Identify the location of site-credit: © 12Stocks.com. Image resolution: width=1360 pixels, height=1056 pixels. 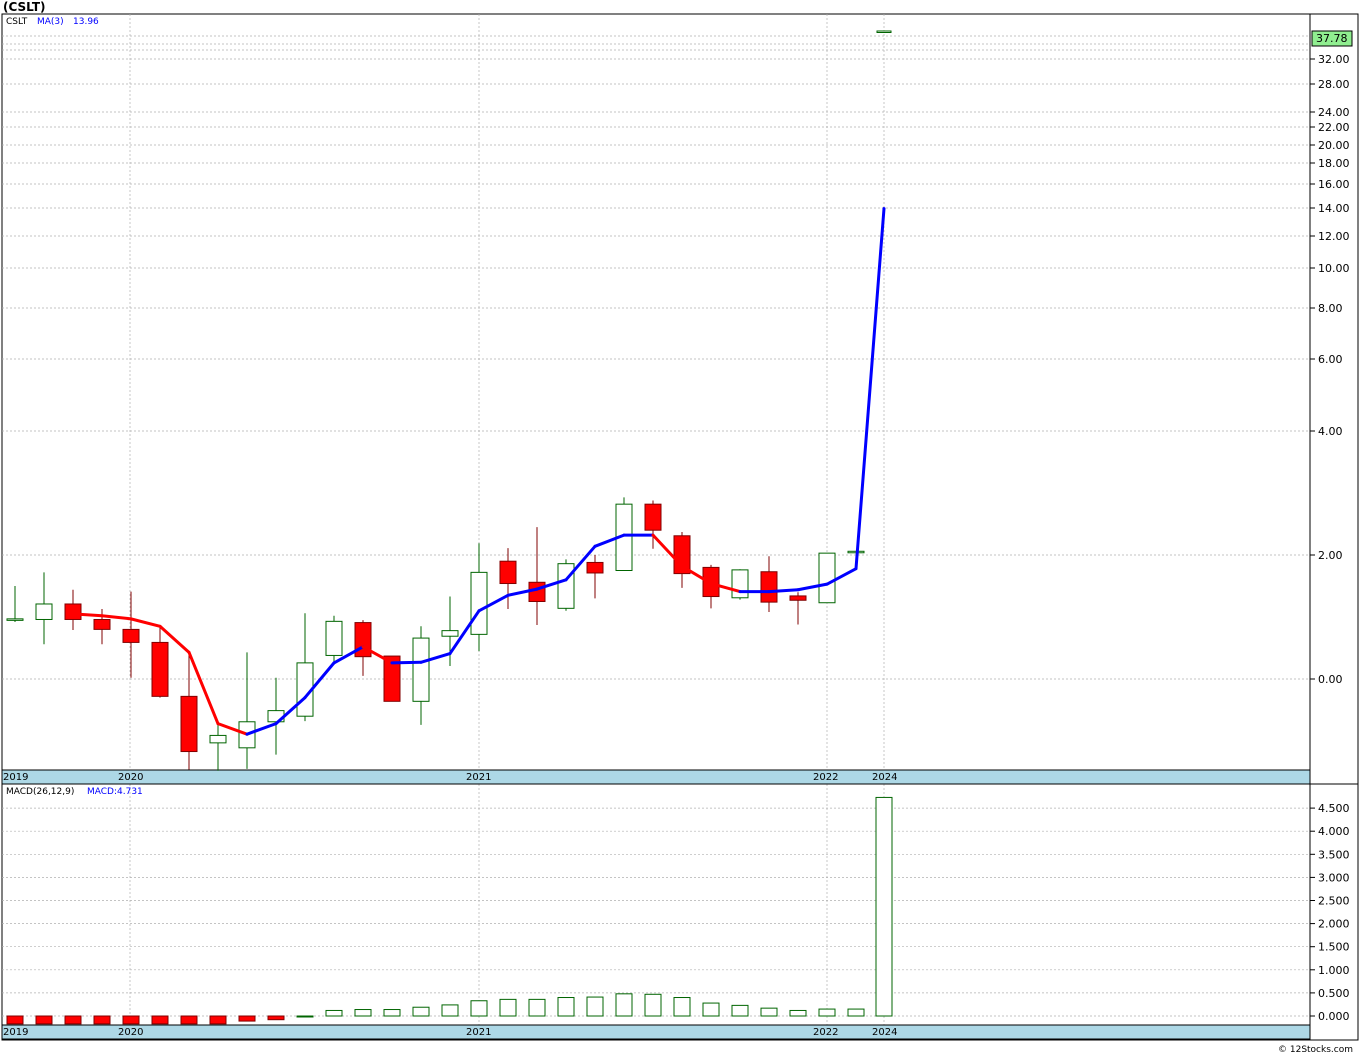
(1315, 1050).